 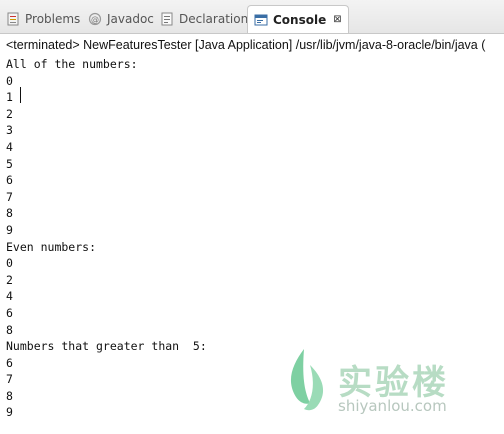 What do you see at coordinates (9, 130) in the screenshot?
I see `console-line: 3` at bounding box center [9, 130].